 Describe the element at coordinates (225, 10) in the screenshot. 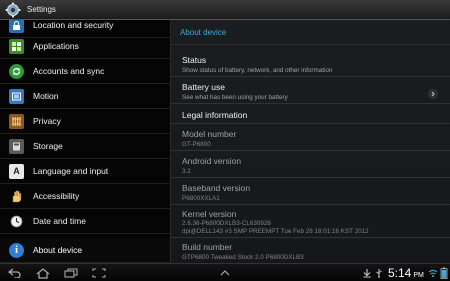

I see `title-bar: Settings` at that location.